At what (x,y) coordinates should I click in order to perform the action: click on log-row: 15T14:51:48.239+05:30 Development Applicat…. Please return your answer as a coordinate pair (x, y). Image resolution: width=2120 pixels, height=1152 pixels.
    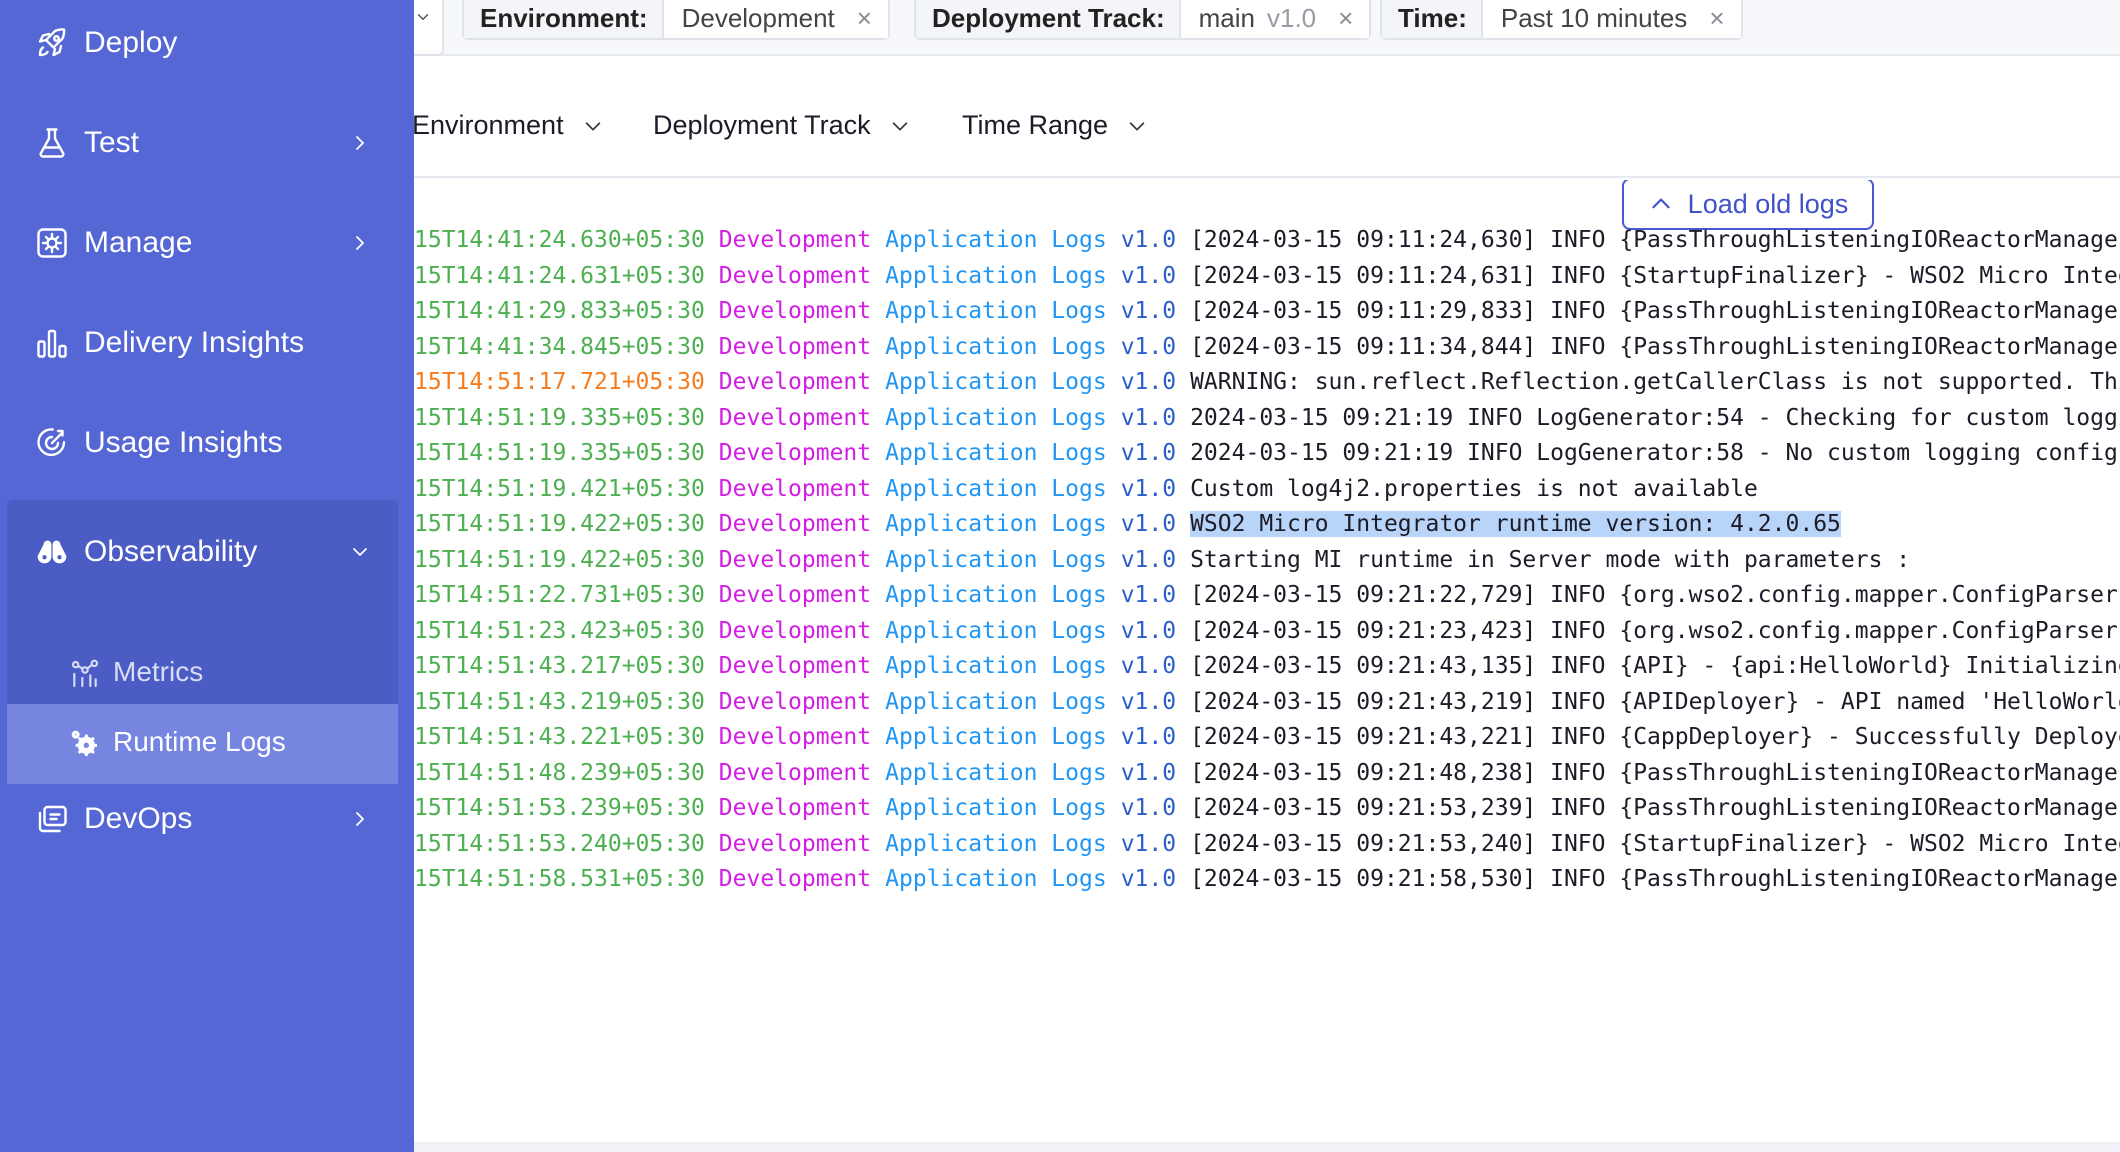
    Looking at the image, I should click on (1267, 773).